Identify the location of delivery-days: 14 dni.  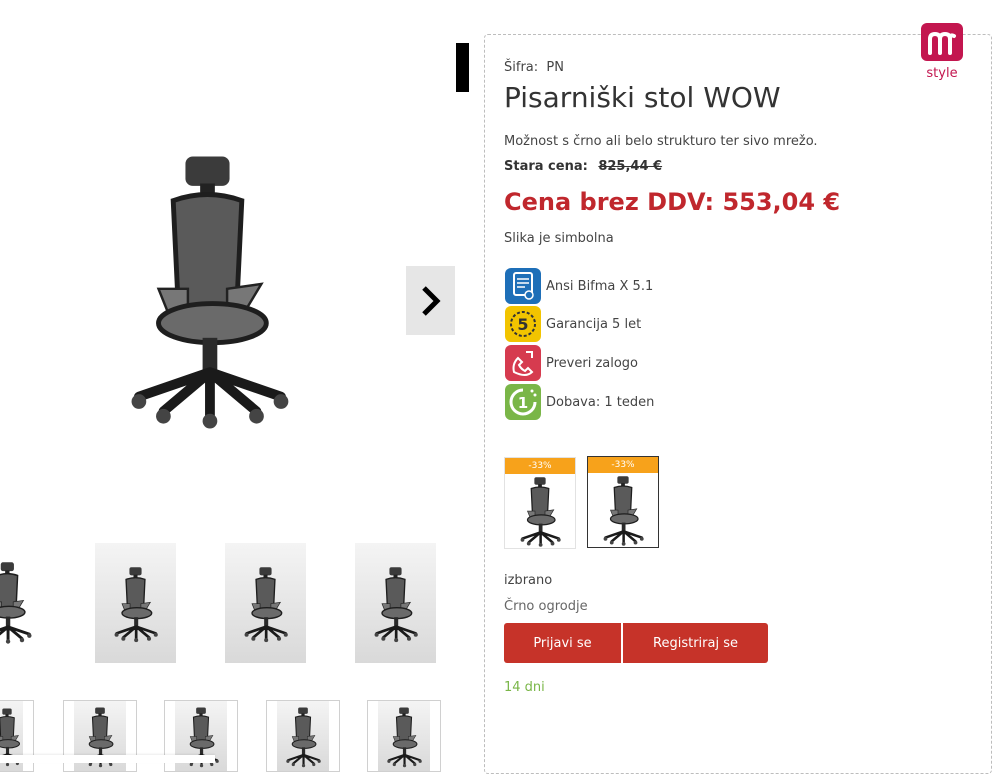
(524, 687).